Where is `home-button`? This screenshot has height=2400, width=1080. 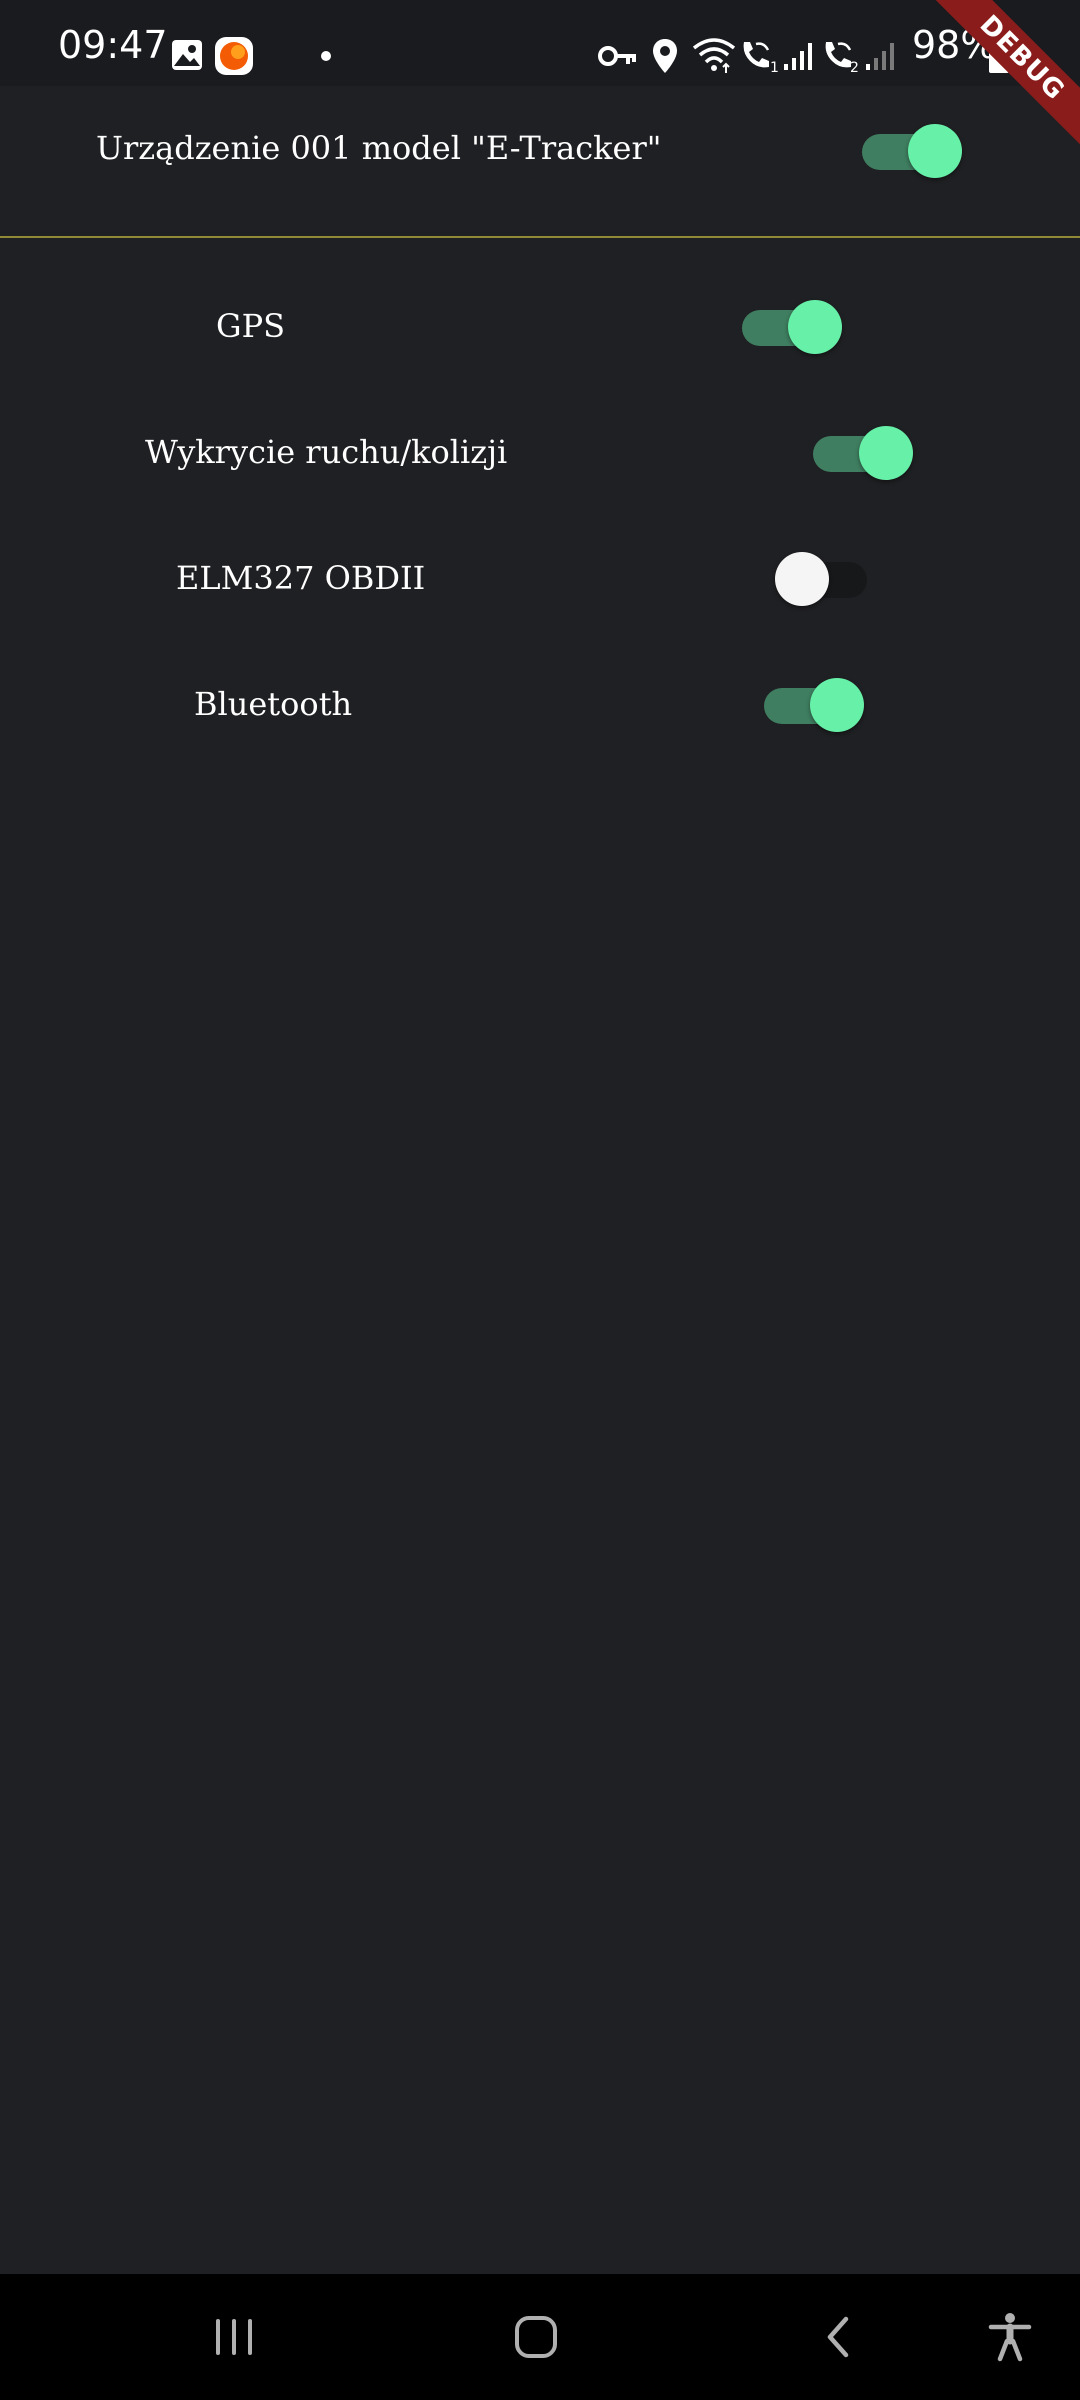
home-button is located at coordinates (536, 2337).